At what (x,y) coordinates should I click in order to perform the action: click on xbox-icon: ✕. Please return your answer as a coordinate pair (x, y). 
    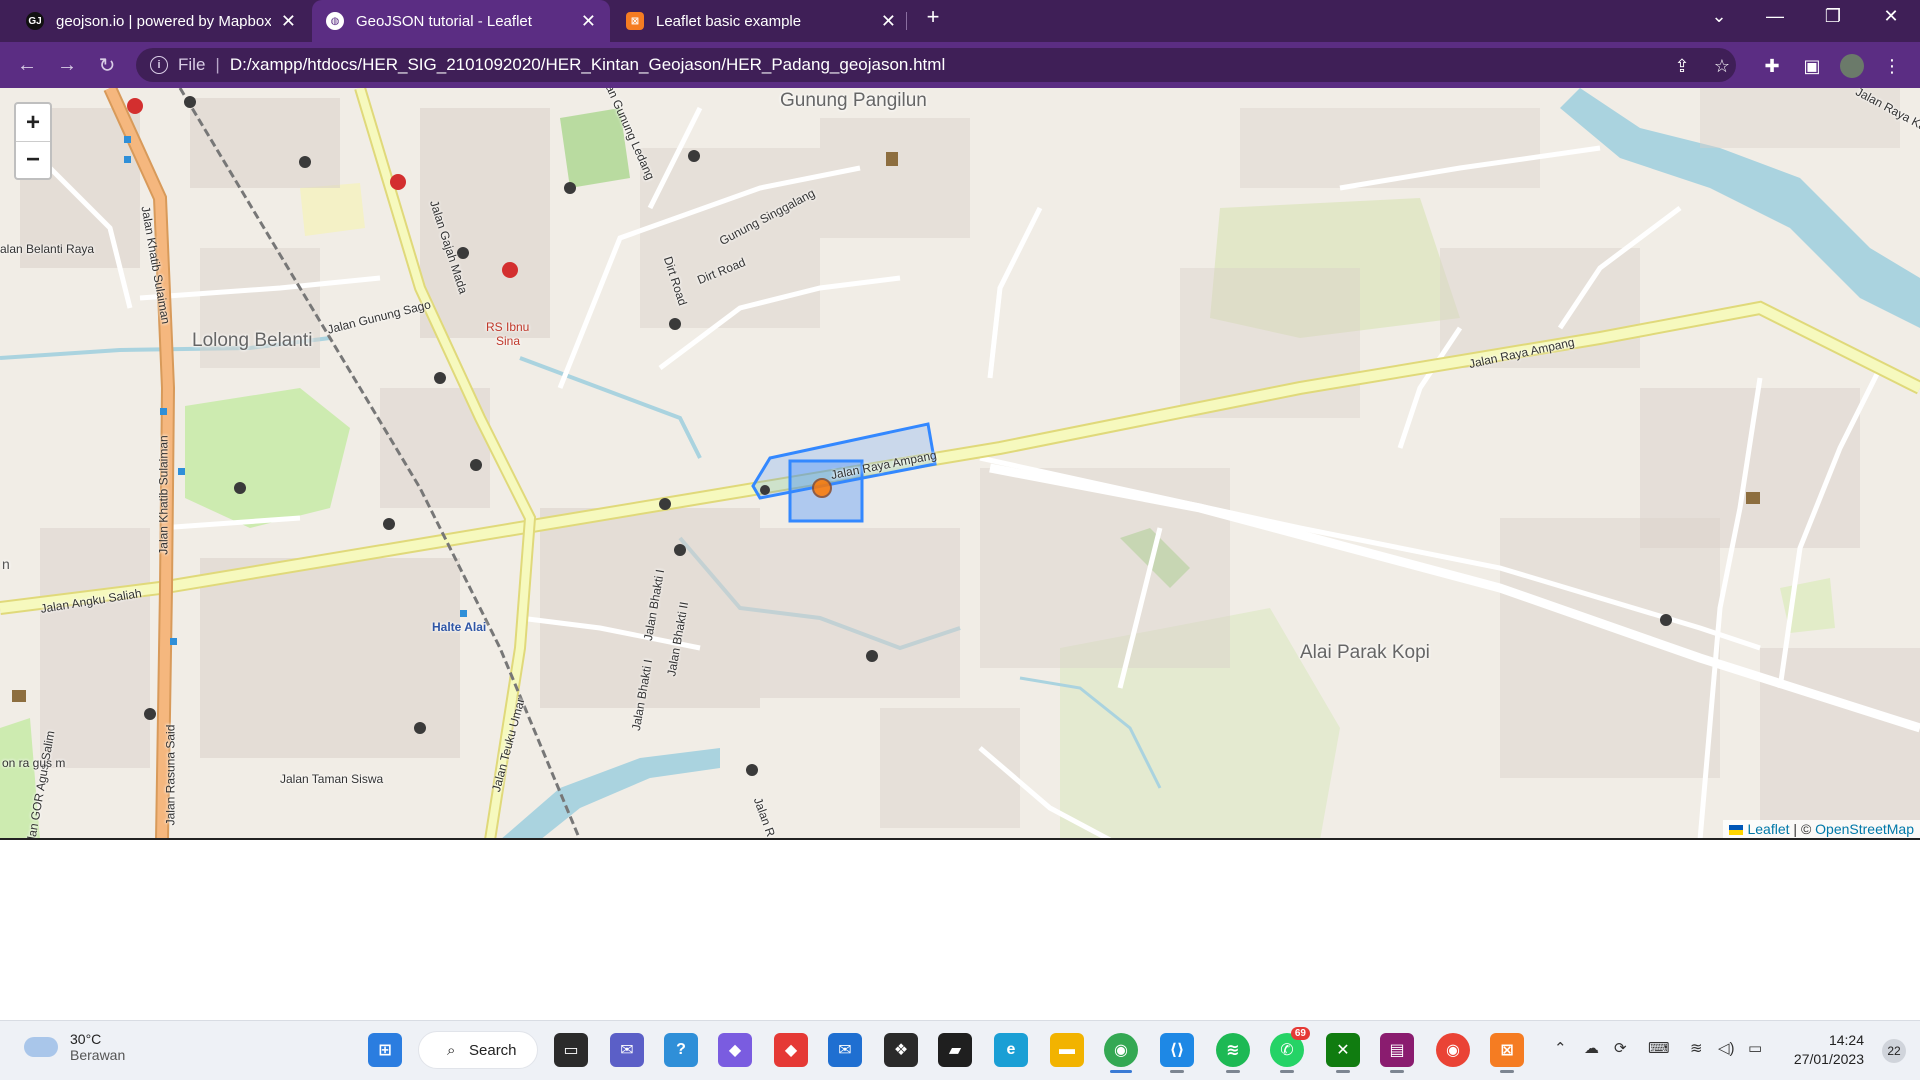
    Looking at the image, I should click on (1343, 1053).